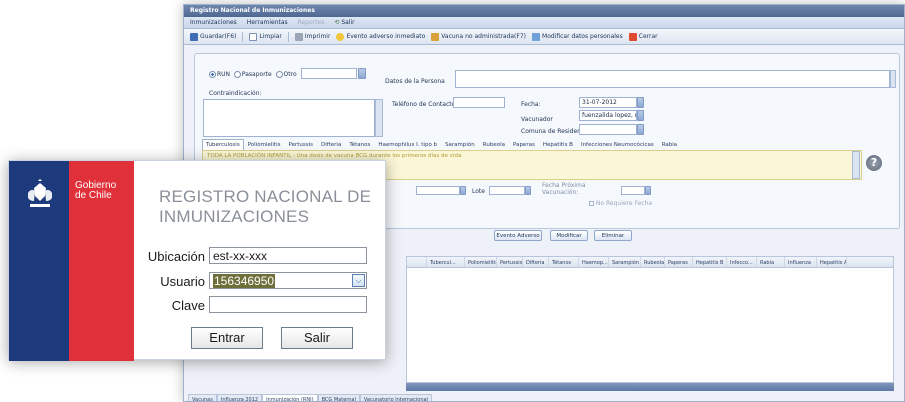 This screenshot has width=905, height=402. Describe the element at coordinates (286, 74) in the screenshot. I see `radio-otro: Otro` at that location.